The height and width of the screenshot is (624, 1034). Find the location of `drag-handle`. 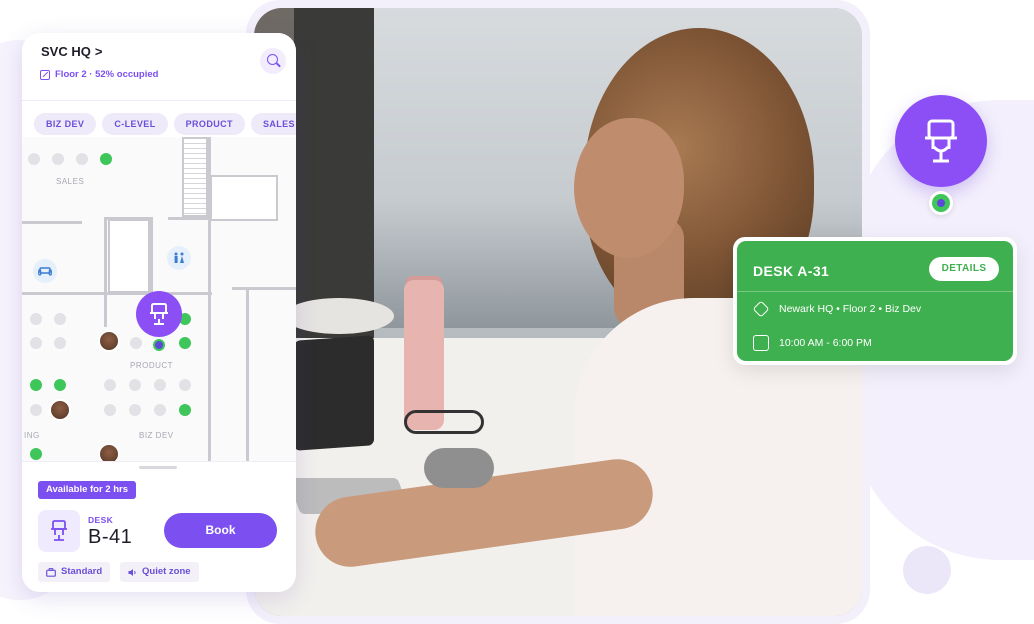

drag-handle is located at coordinates (158, 467).